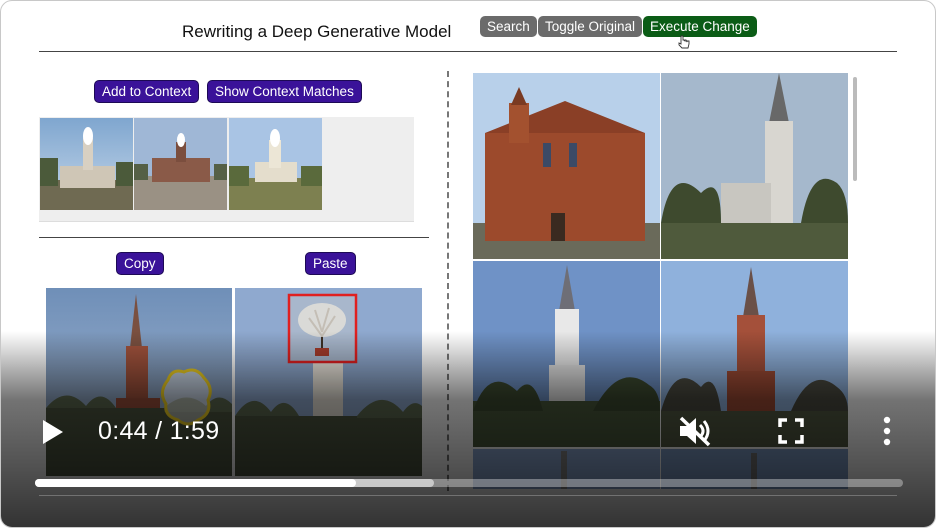 This screenshot has height=528, width=936. Describe the element at coordinates (695, 431) in the screenshot. I see `mute-icon` at that location.